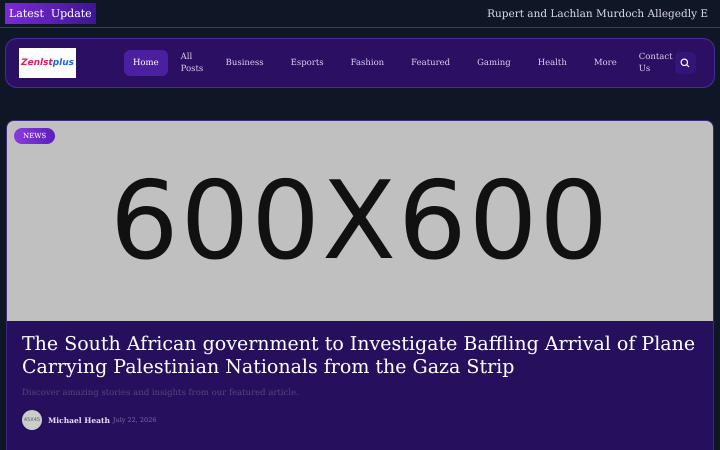  What do you see at coordinates (196, 63) in the screenshot?
I see `nav-item: All Posts` at bounding box center [196, 63].